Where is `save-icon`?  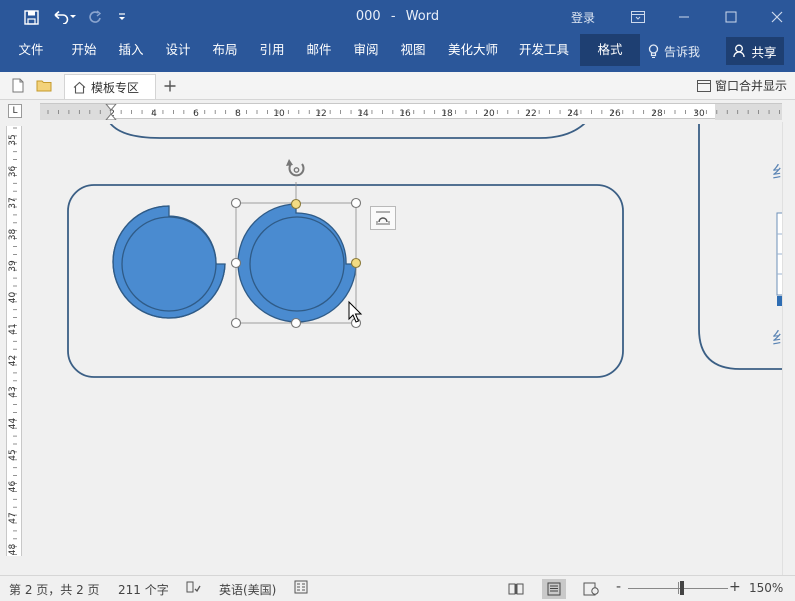
save-icon is located at coordinates (31, 17).